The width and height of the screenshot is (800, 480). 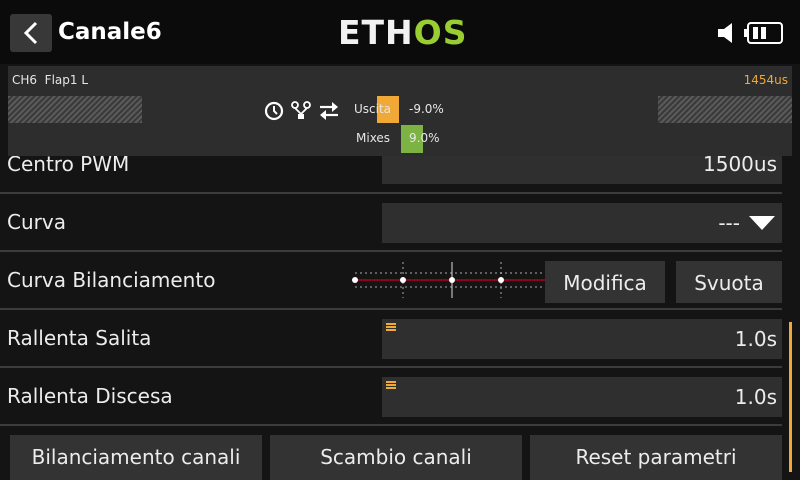 I want to click on page-title: Canale6, so click(x=110, y=32).